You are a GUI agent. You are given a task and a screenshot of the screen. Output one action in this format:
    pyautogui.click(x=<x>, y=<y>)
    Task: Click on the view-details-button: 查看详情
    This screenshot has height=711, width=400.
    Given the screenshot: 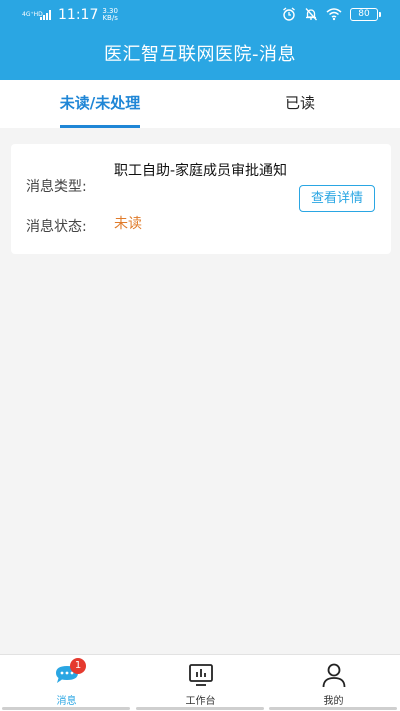 What is the action you would take?
    pyautogui.click(x=337, y=198)
    